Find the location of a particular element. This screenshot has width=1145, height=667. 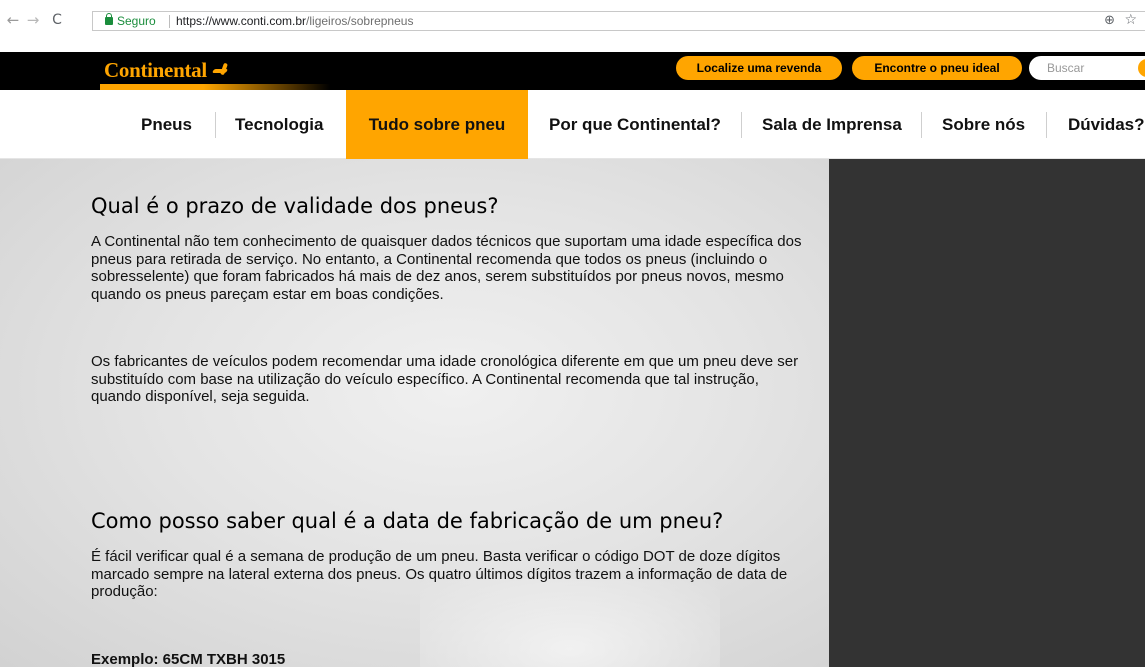

horse-logo-icon is located at coordinates (221, 71).